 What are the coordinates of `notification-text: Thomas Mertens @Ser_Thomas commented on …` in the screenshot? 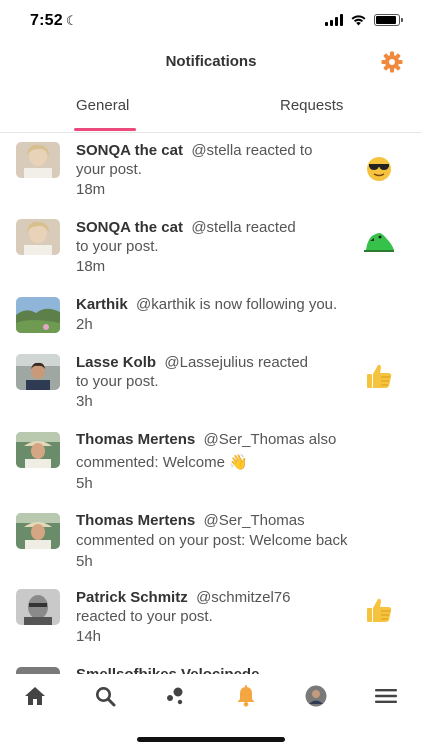 It's located at (236, 541).